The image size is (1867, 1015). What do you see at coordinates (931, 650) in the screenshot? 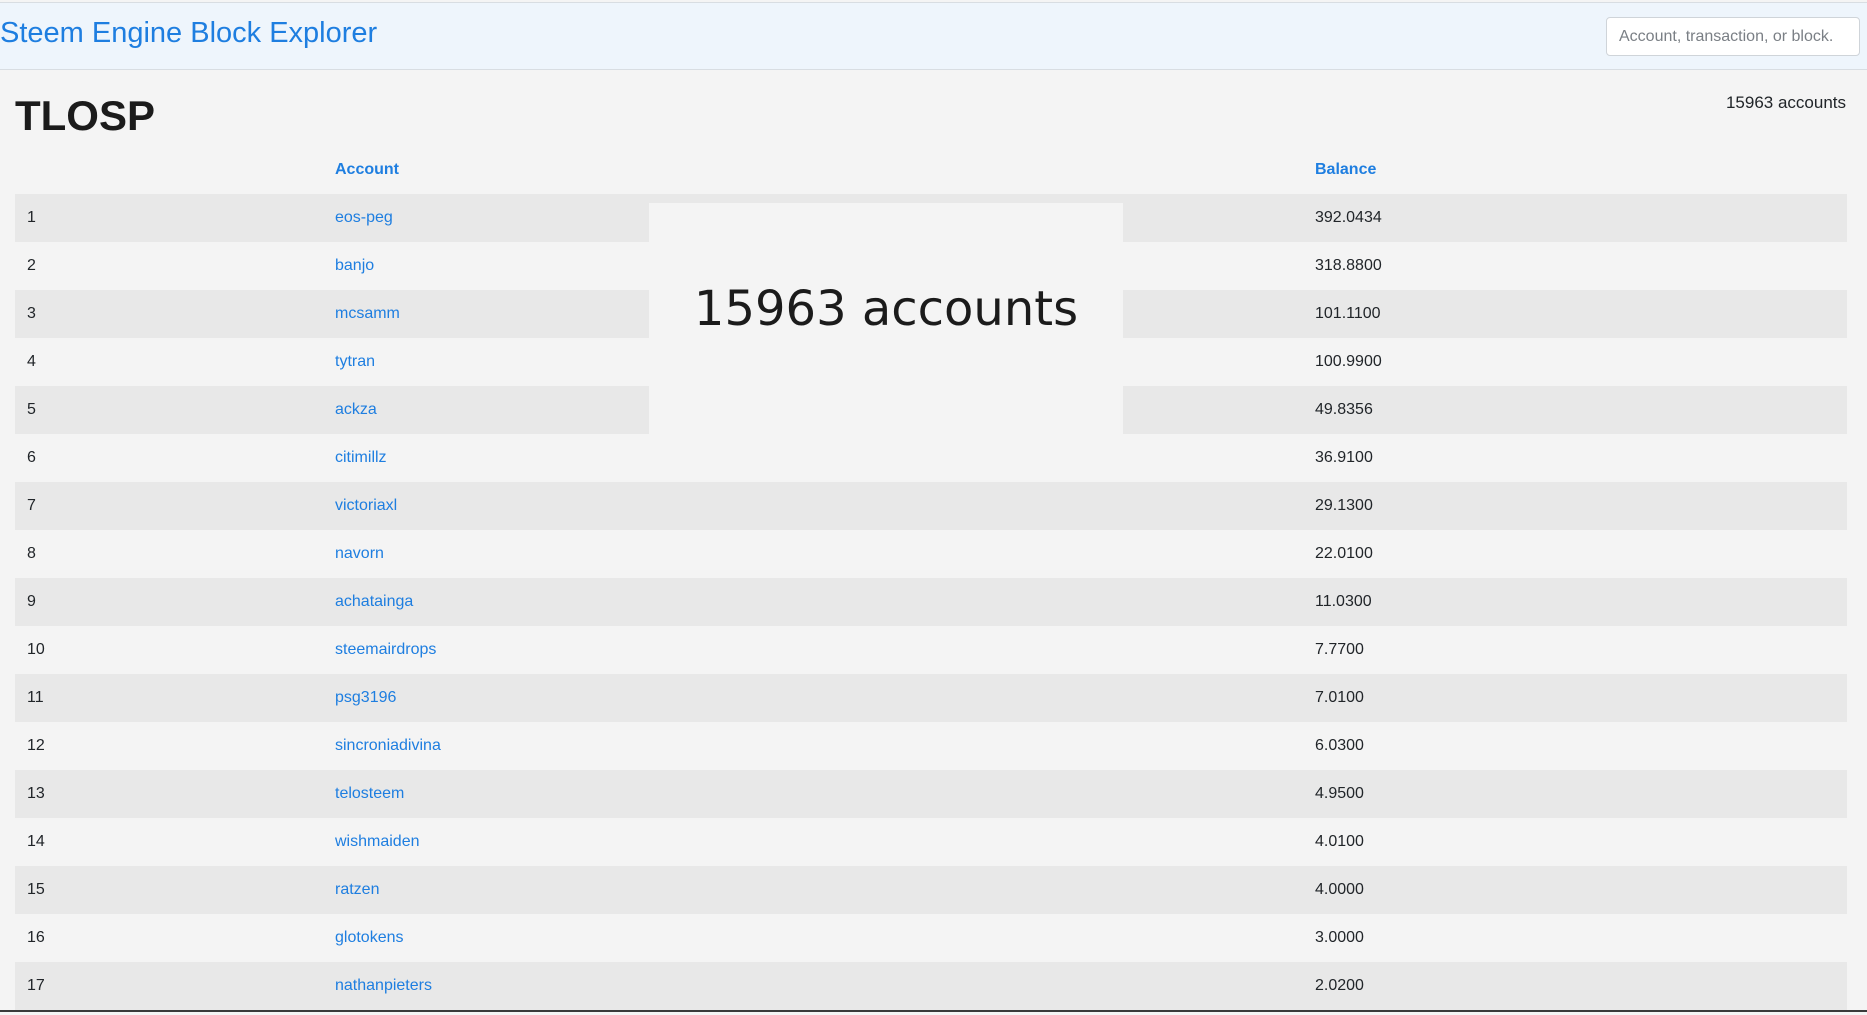
I see `table-row: 10 steemairdrops 7.7700` at bounding box center [931, 650].